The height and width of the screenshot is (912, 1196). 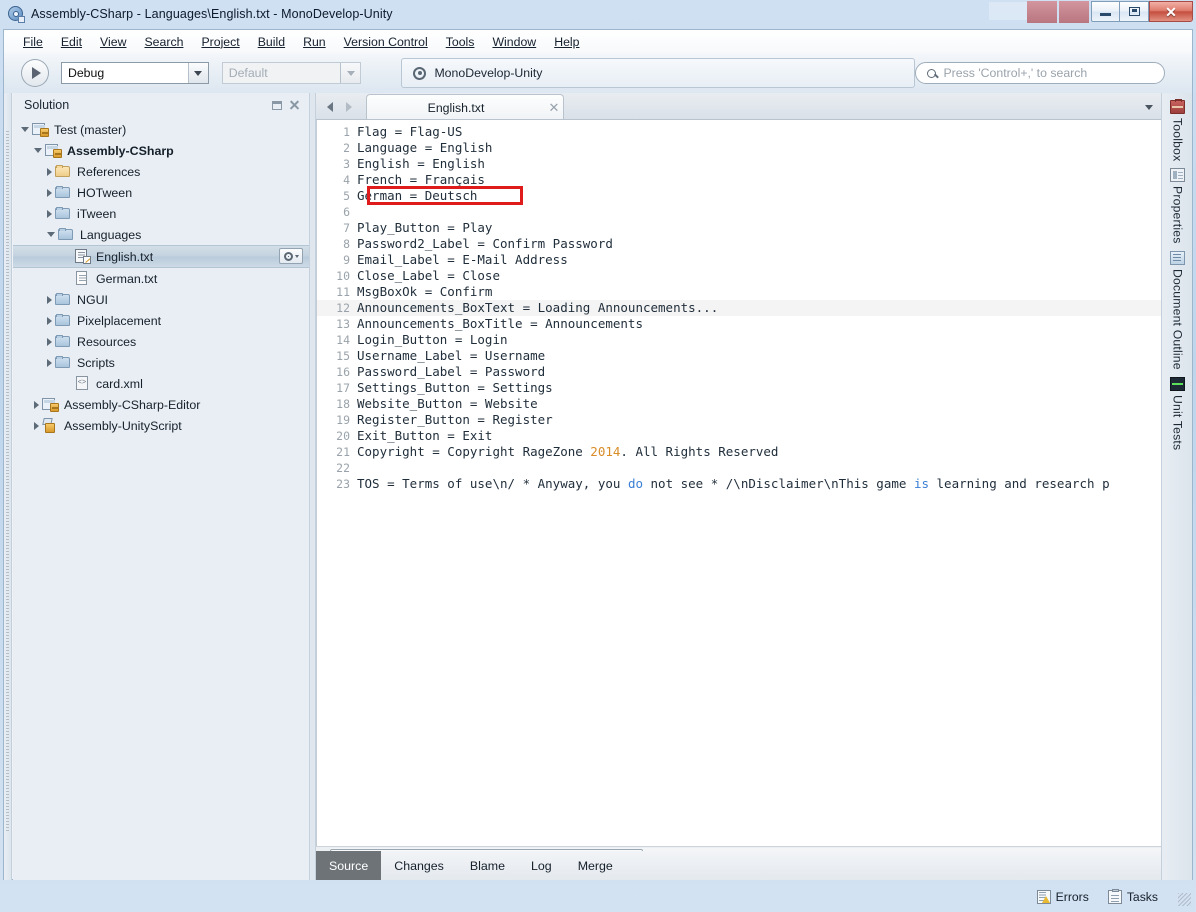 I want to click on tree-item-test-master: Test (master), so click(x=161, y=129).